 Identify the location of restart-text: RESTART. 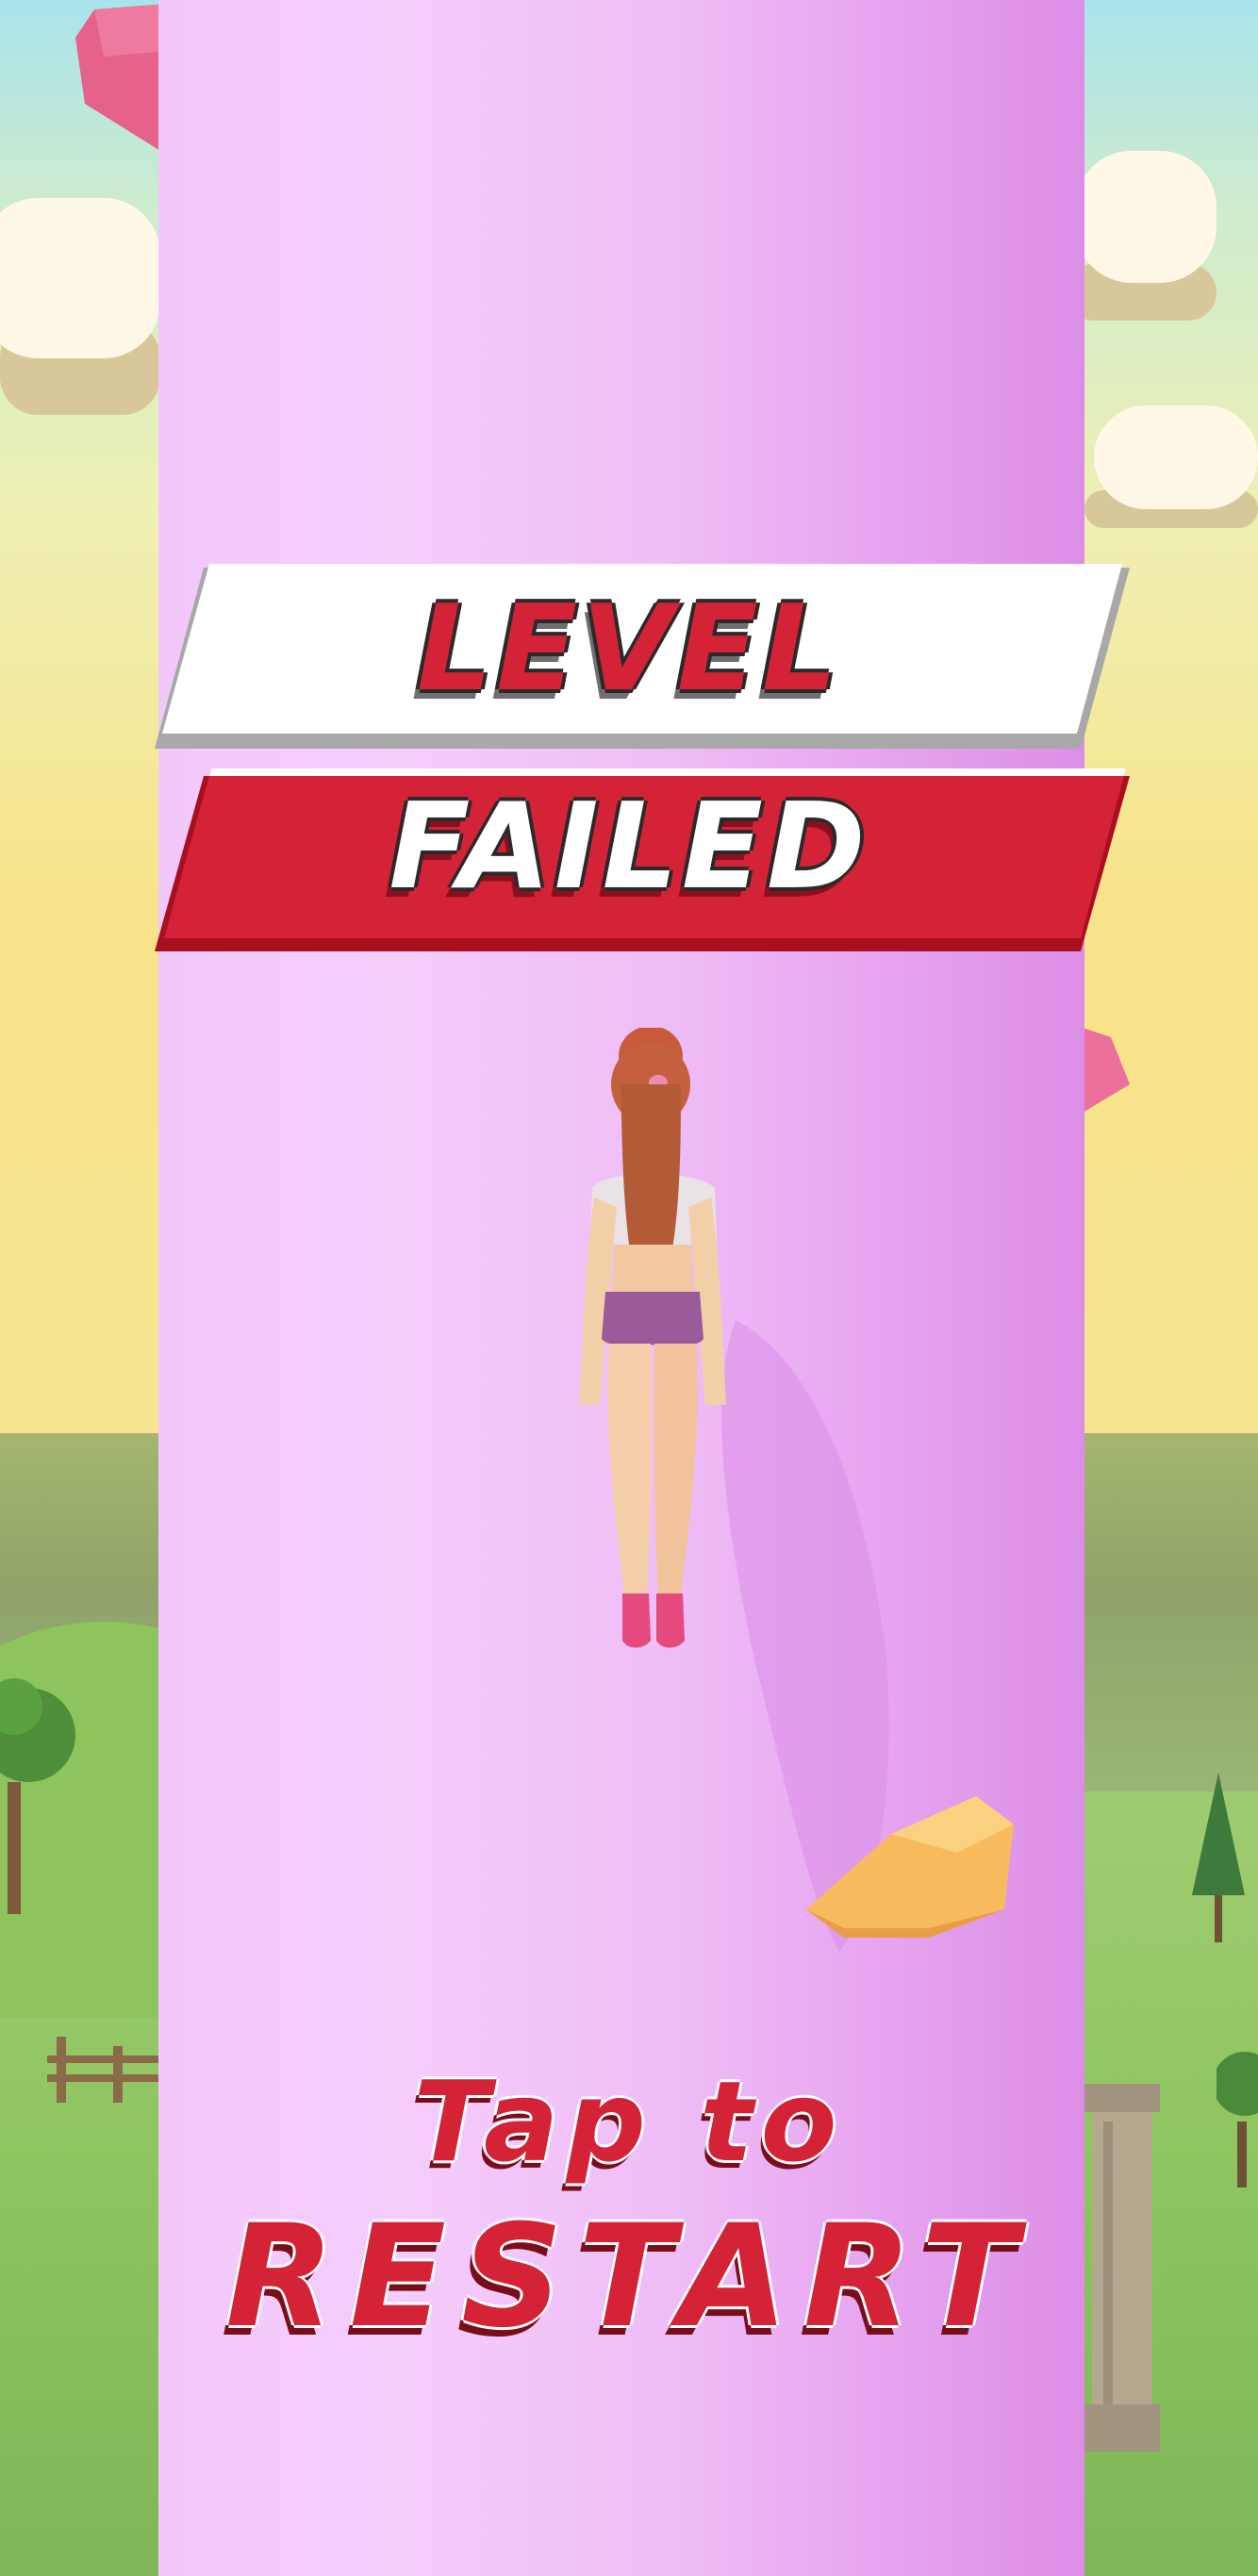
(629, 2277).